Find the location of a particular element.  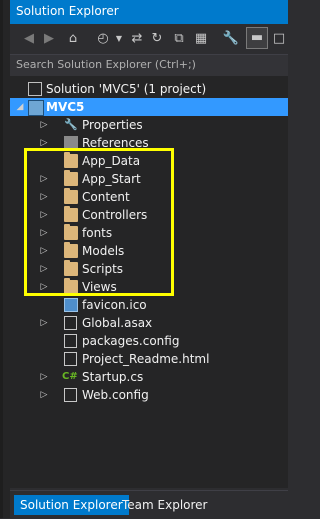

preview-icon: ▬ is located at coordinates (257, 38).